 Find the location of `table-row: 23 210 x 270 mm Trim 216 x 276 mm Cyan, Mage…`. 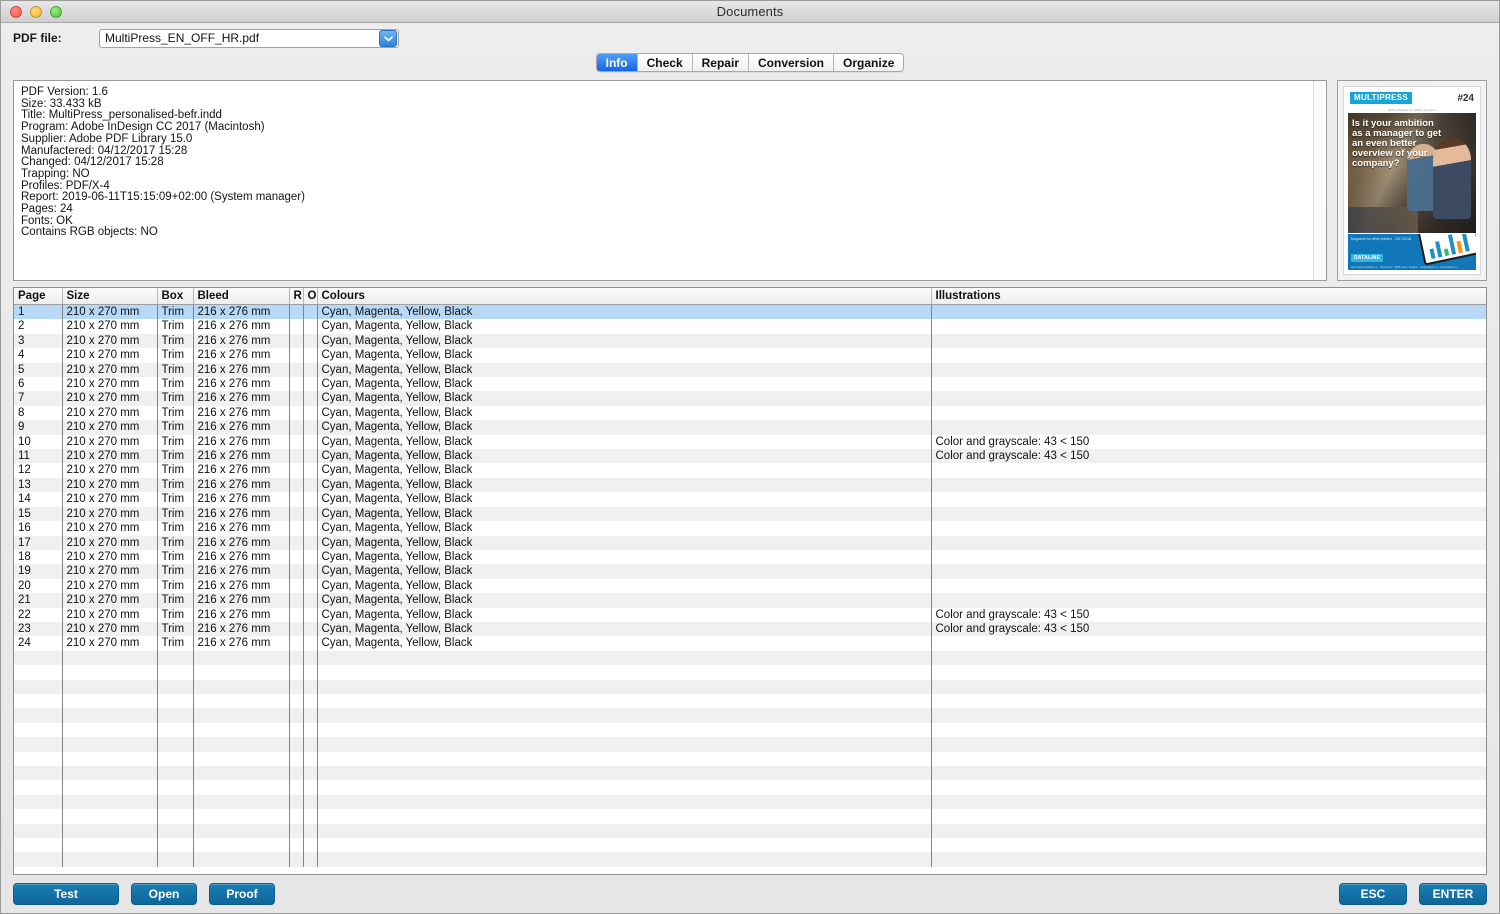

table-row: 23 210 x 270 mm Trim 216 x 276 mm Cyan, Mage… is located at coordinates (750, 629).